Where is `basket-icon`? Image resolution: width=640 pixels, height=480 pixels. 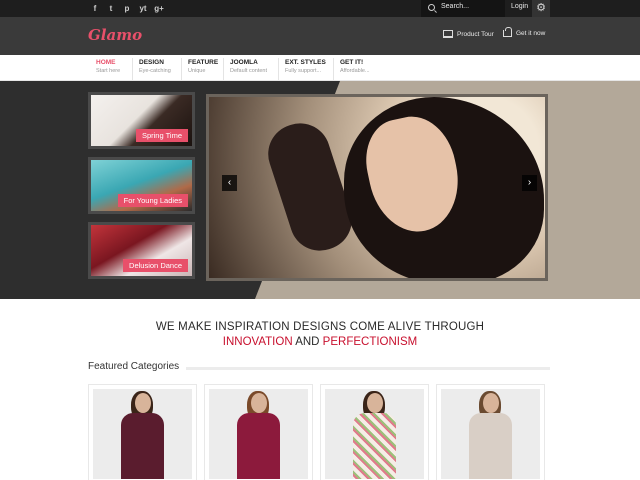 basket-icon is located at coordinates (507, 32).